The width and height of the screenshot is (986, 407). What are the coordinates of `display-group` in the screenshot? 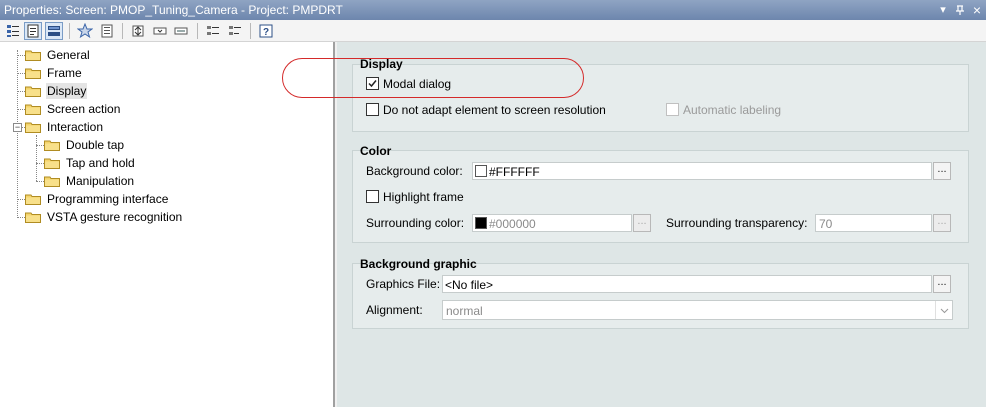 It's located at (660, 98).